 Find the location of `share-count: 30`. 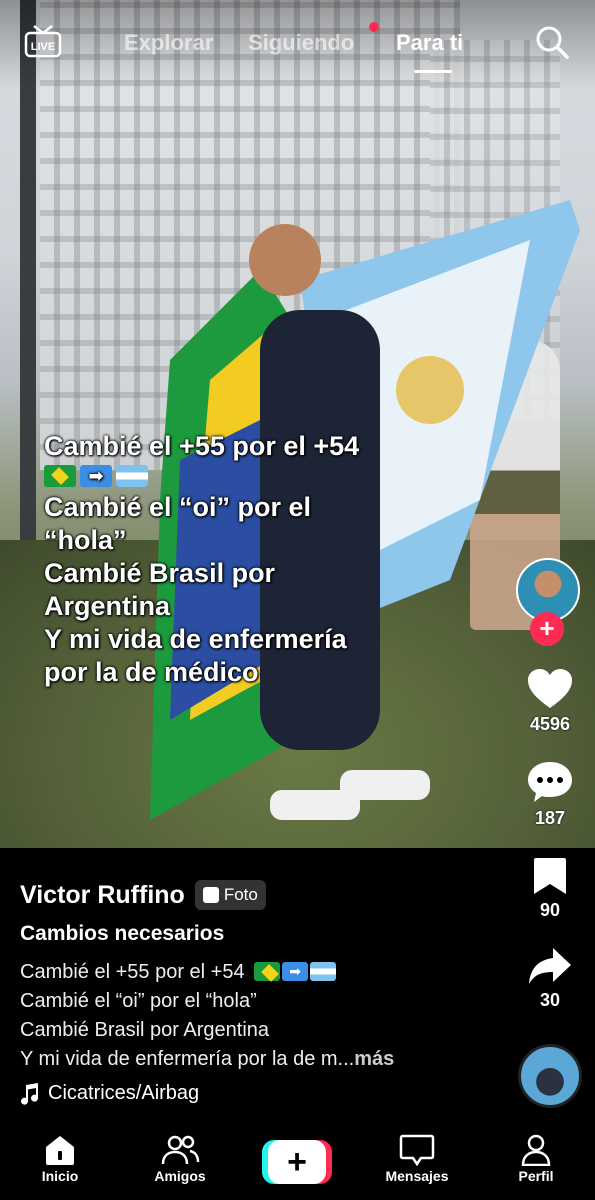

share-count: 30 is located at coordinates (550, 1000).